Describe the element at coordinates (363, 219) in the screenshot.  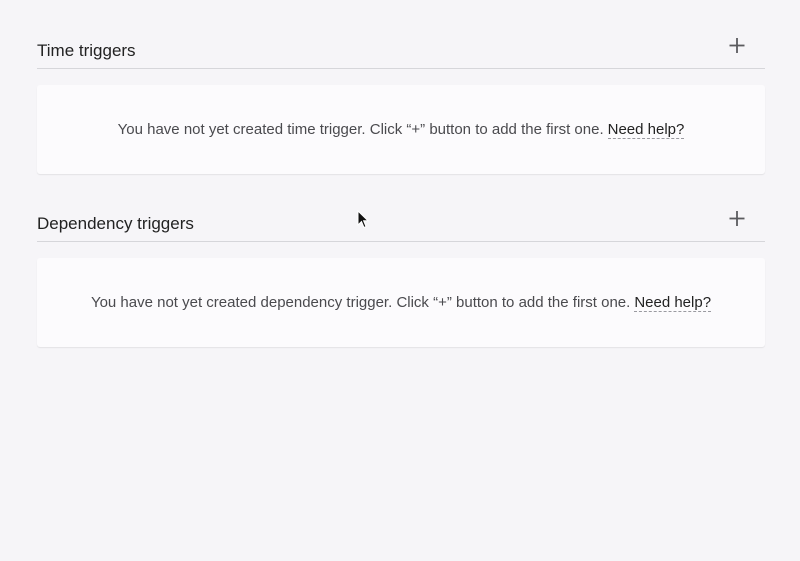
I see `mouse-pointer-icon` at that location.